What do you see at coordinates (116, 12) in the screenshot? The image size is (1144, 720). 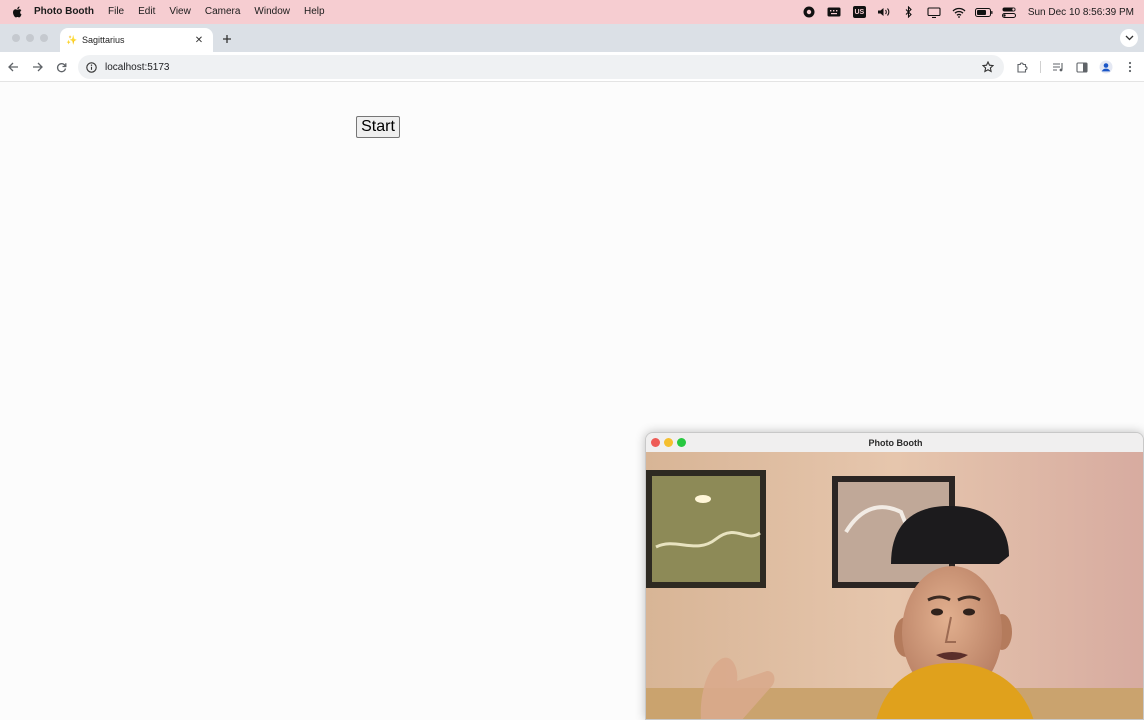 I see `menu-file: File` at bounding box center [116, 12].